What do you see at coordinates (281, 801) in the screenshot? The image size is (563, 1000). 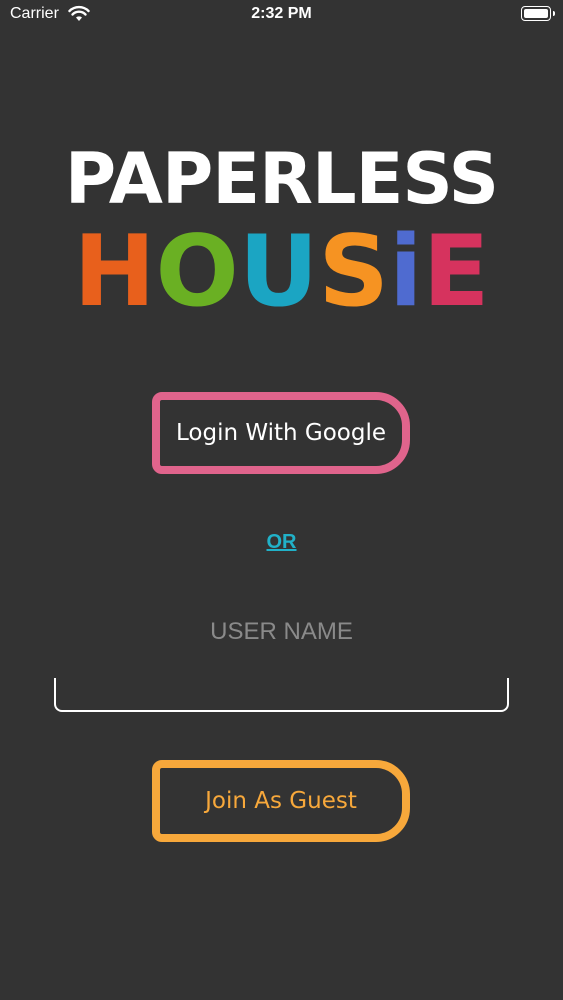 I see `join-as-guest-button: Join As Guest` at bounding box center [281, 801].